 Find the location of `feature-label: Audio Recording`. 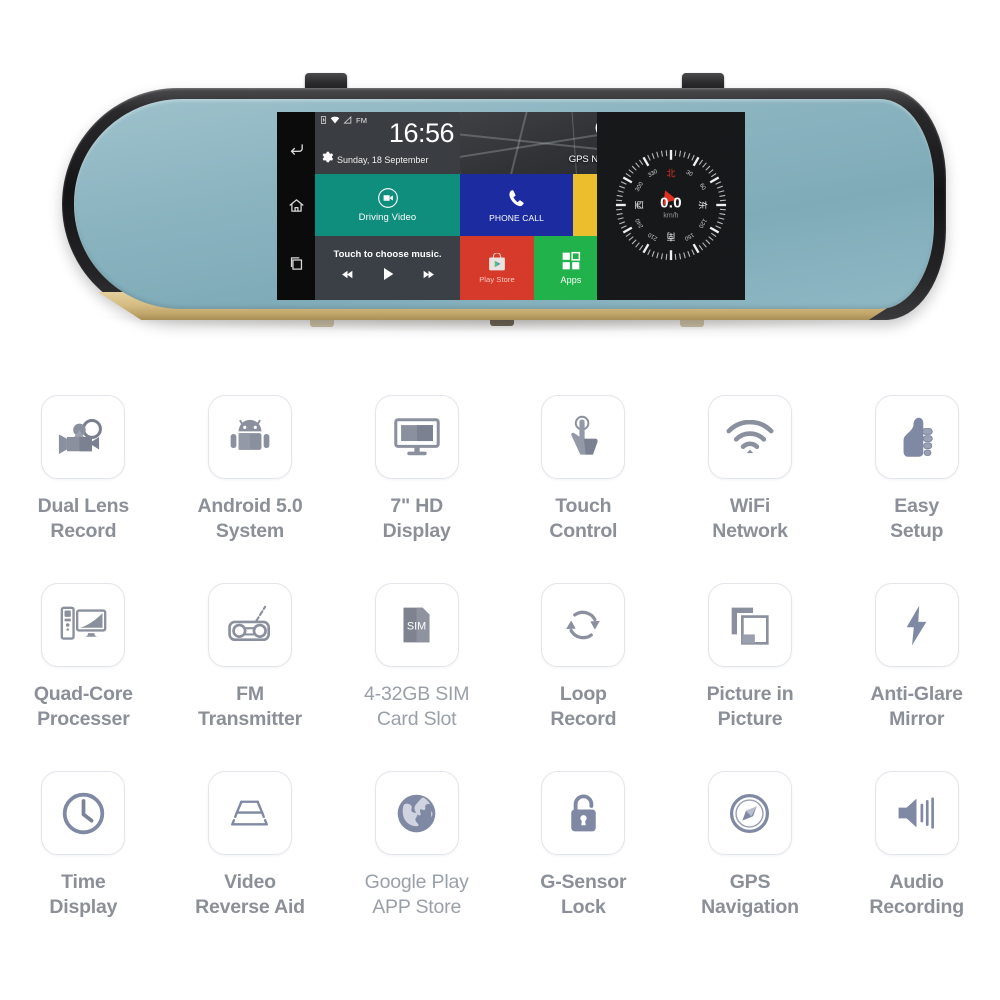

feature-label: Audio Recording is located at coordinates (916, 894).